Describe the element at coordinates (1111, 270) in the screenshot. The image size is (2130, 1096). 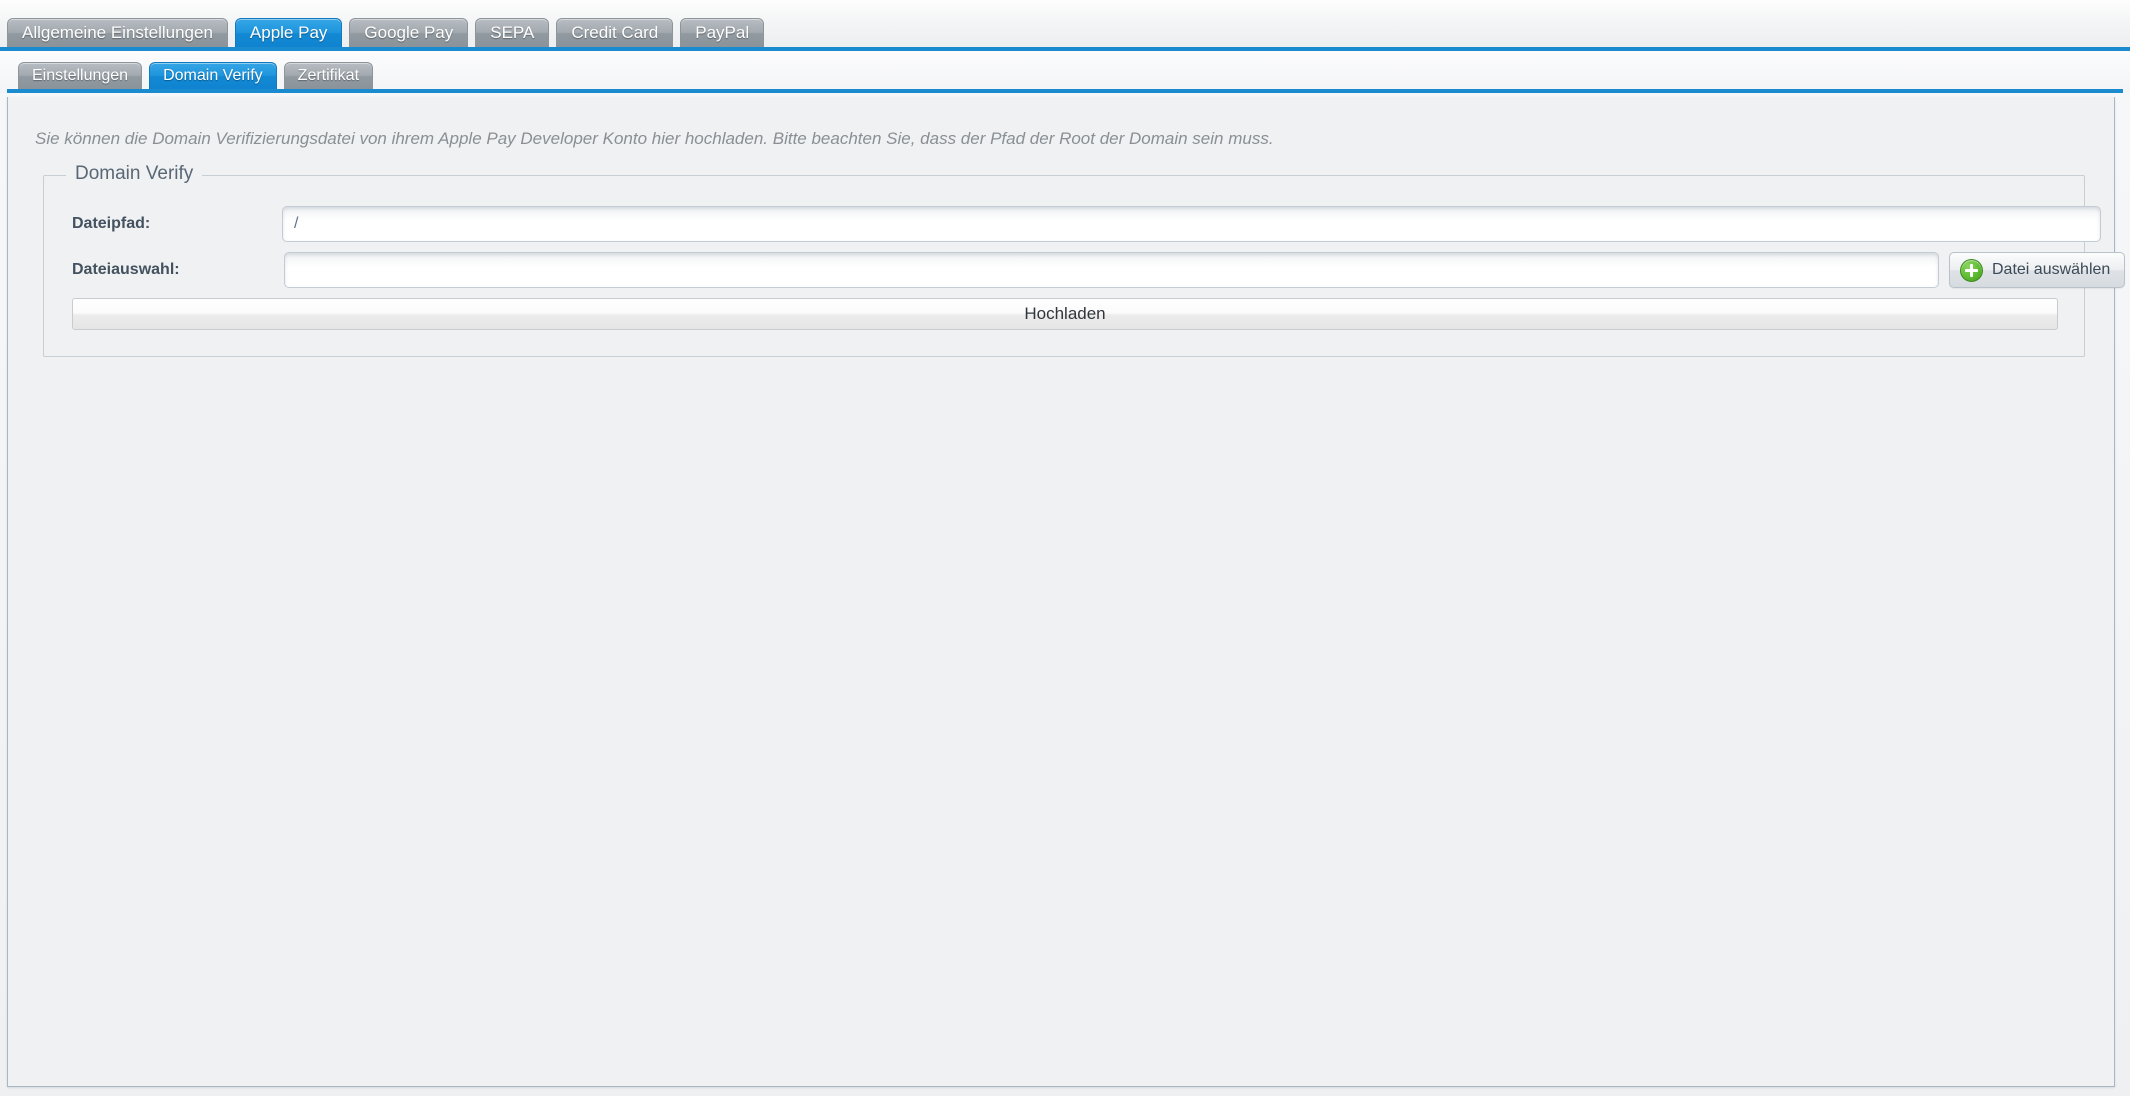
I see `dateiauswahl-input` at that location.